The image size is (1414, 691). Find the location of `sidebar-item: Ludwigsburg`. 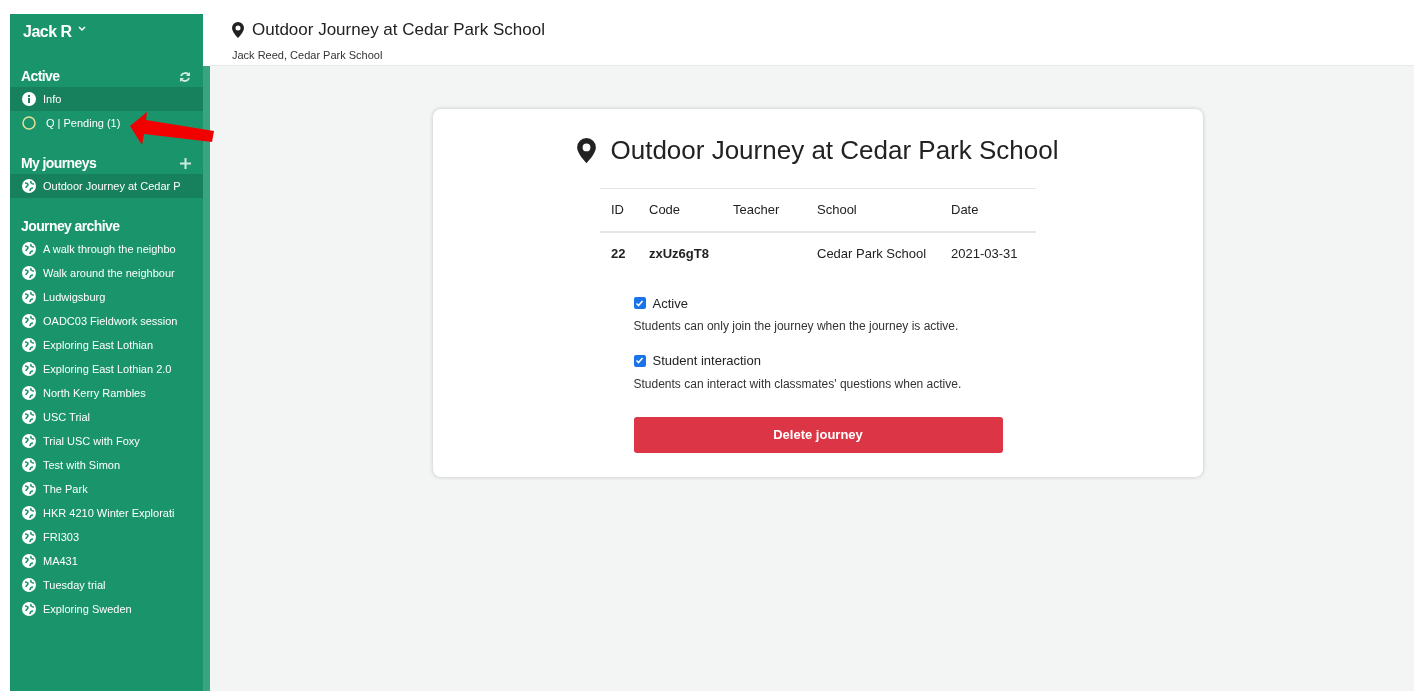

sidebar-item: Ludwigsburg is located at coordinates (59, 297).